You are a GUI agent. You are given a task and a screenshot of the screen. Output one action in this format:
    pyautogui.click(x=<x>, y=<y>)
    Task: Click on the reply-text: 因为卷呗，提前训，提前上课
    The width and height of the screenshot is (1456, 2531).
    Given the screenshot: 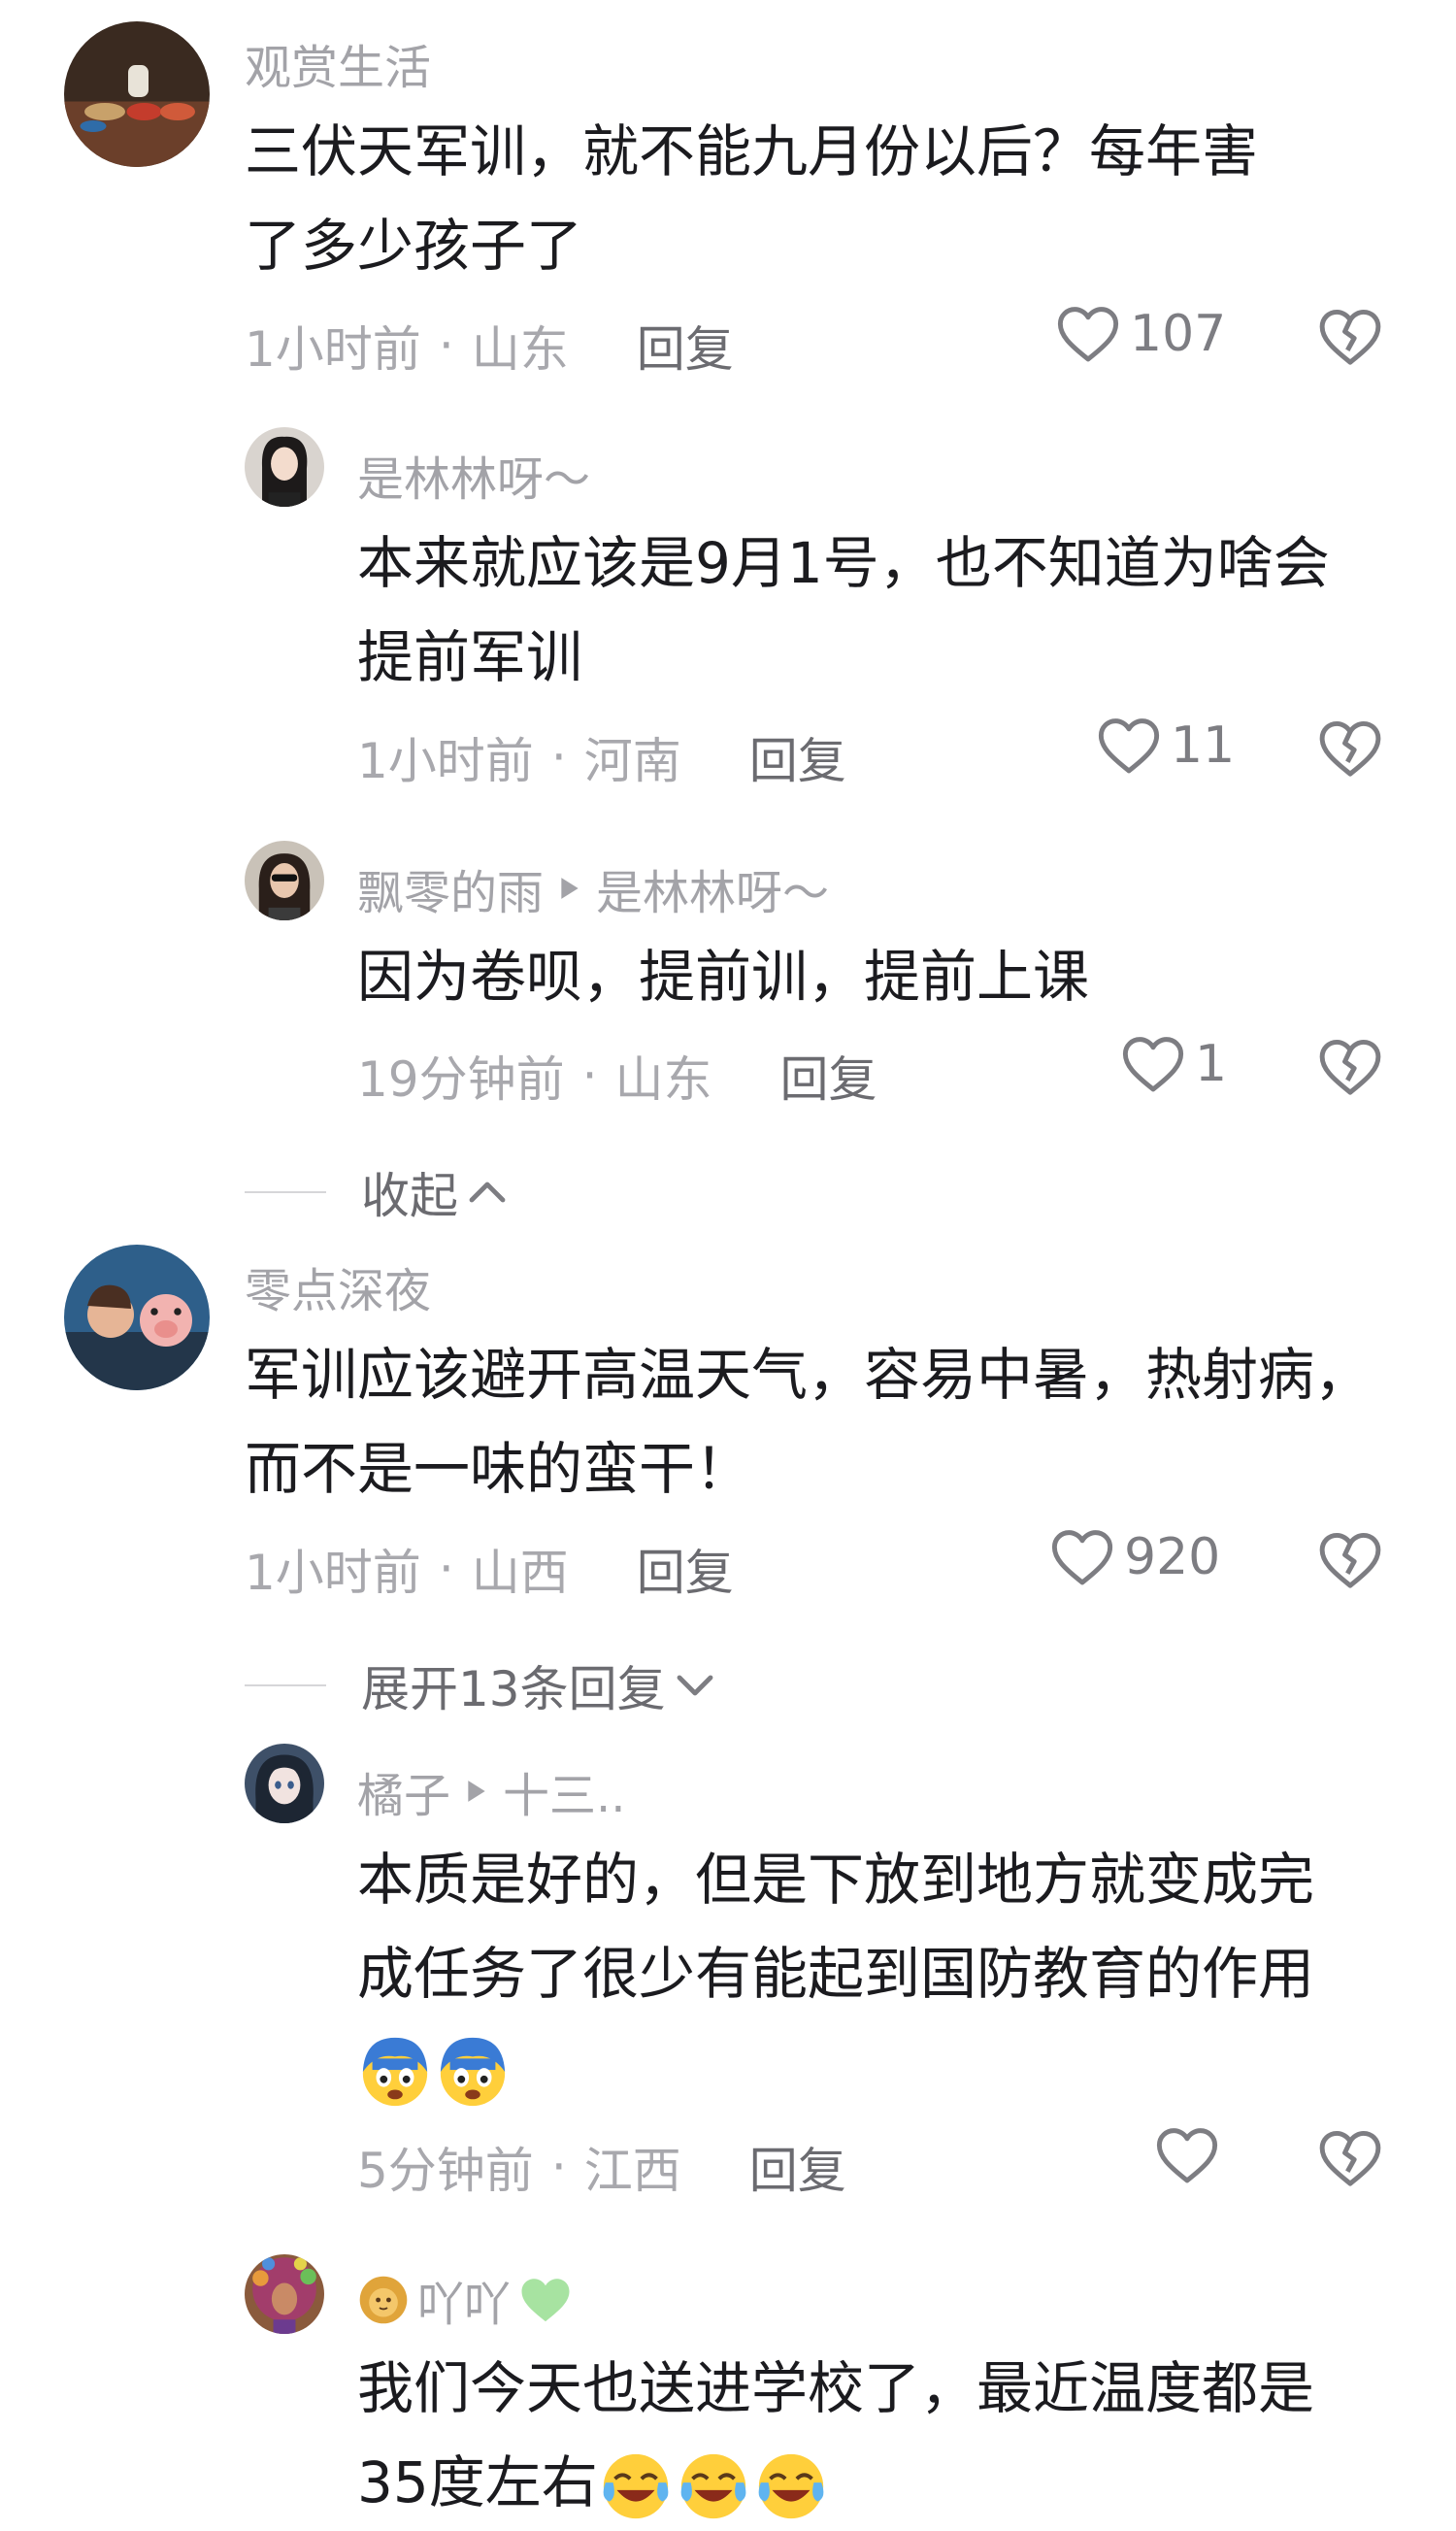 What is the action you would take?
    pyautogui.click(x=723, y=977)
    